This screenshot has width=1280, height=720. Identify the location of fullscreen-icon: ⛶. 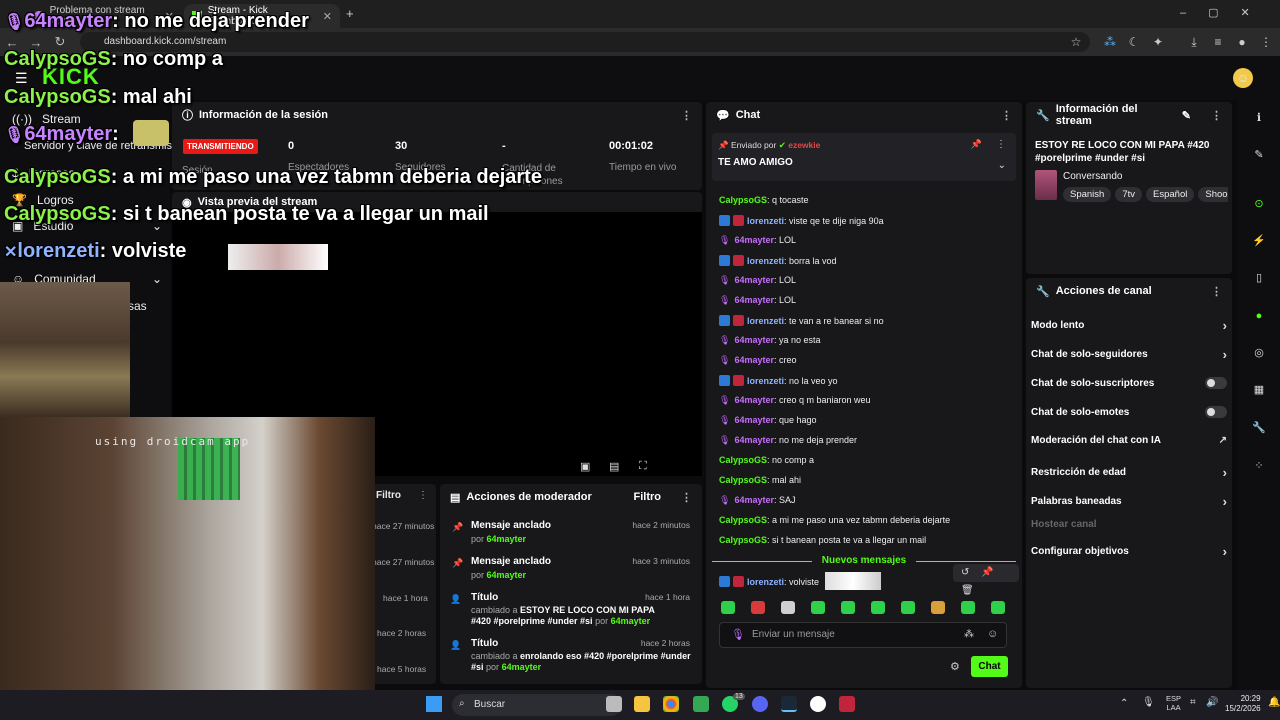
(643, 466).